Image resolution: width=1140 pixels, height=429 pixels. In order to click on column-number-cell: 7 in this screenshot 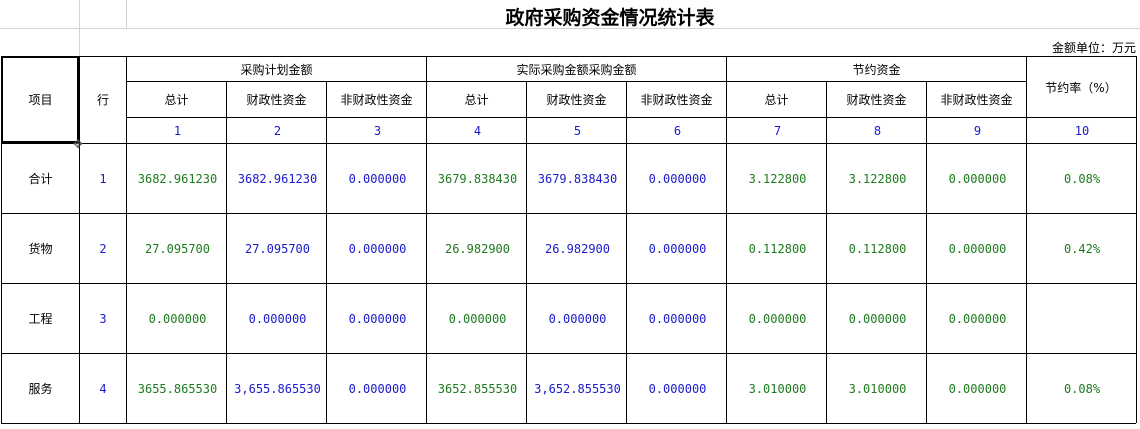, I will do `click(777, 130)`.